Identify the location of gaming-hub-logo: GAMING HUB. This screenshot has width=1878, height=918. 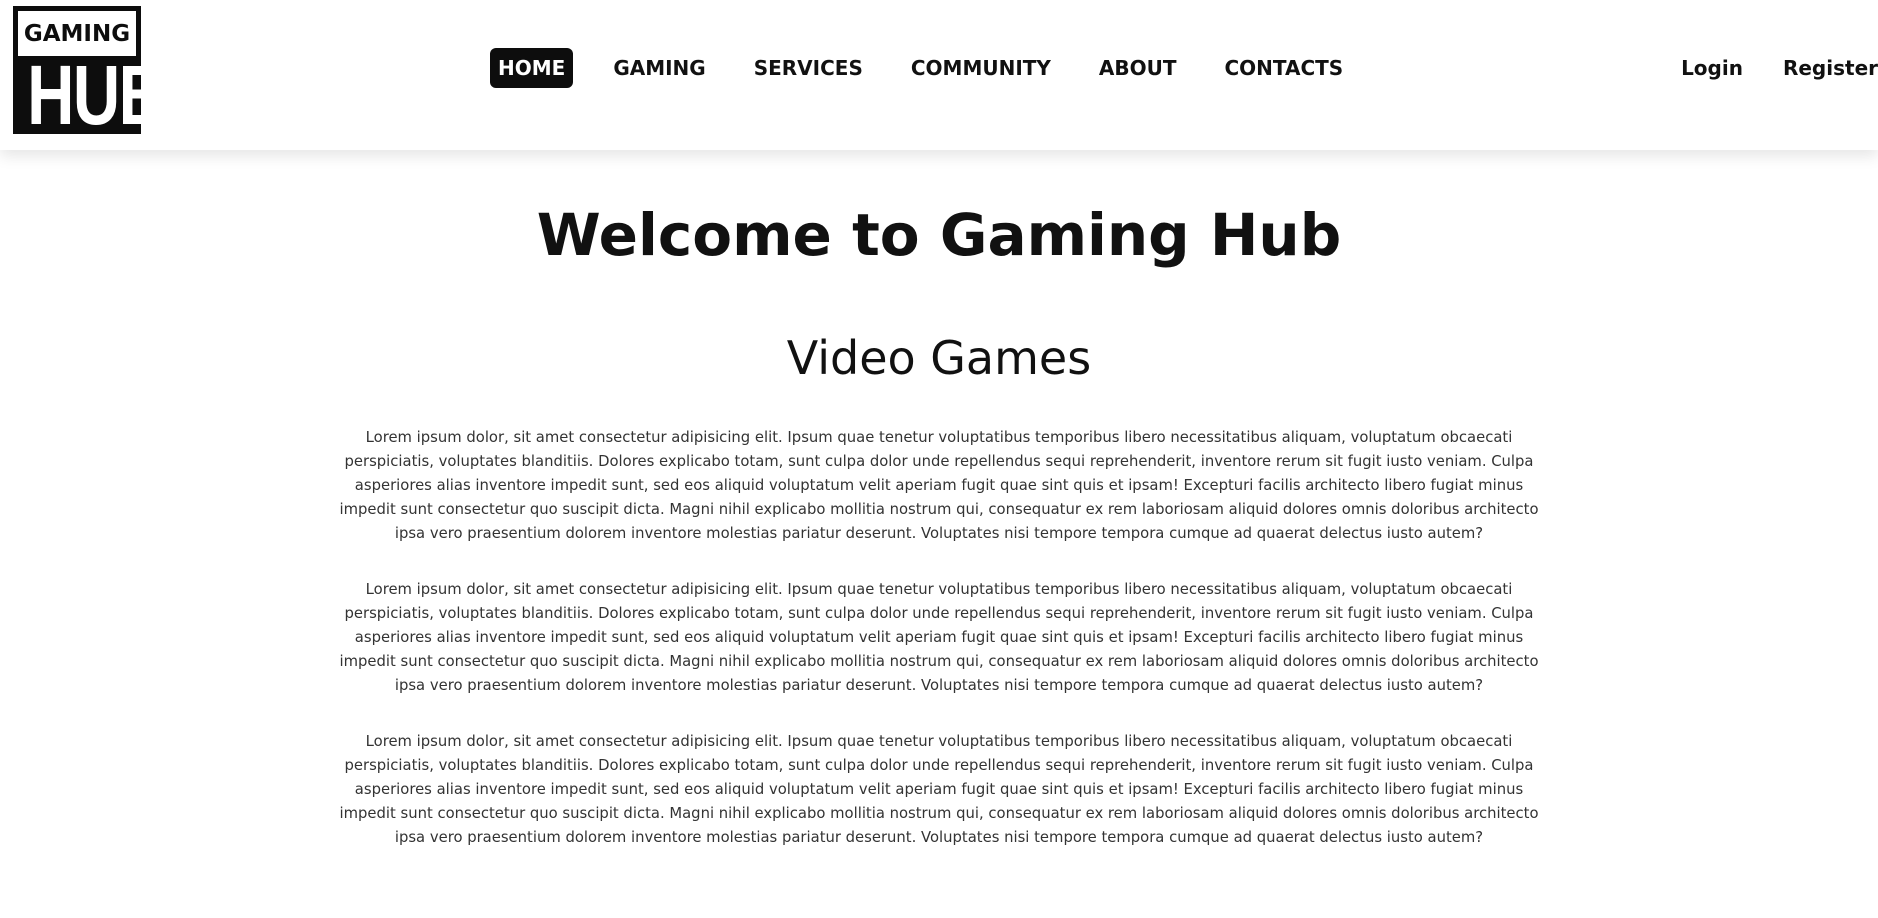
(89, 74).